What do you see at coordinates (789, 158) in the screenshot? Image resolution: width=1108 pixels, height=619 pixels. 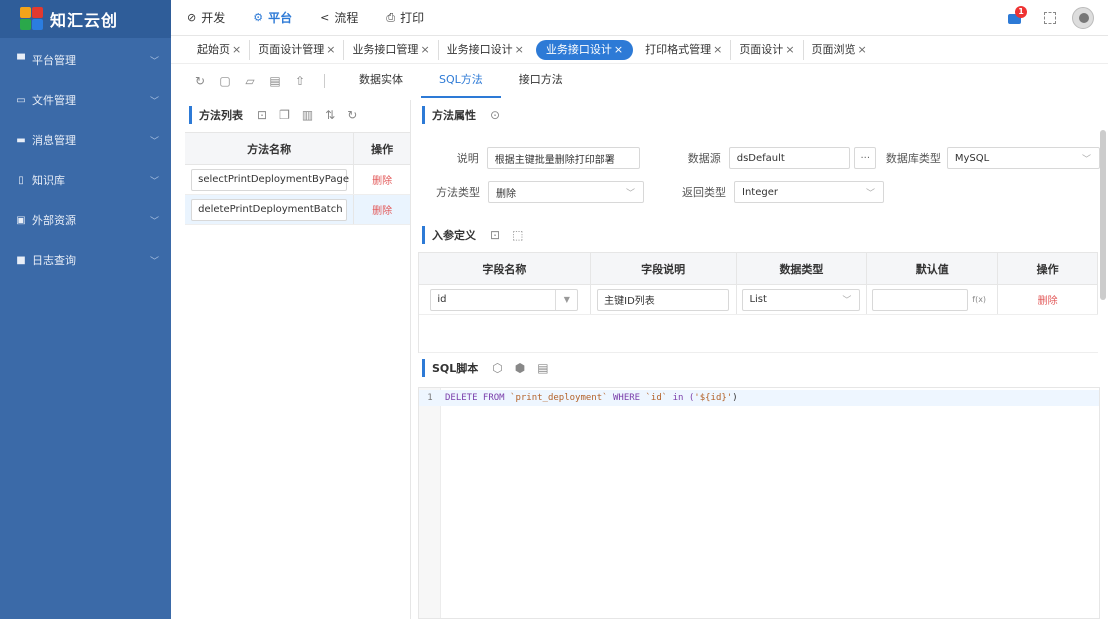 I see `datasource-input: dsDefault` at bounding box center [789, 158].